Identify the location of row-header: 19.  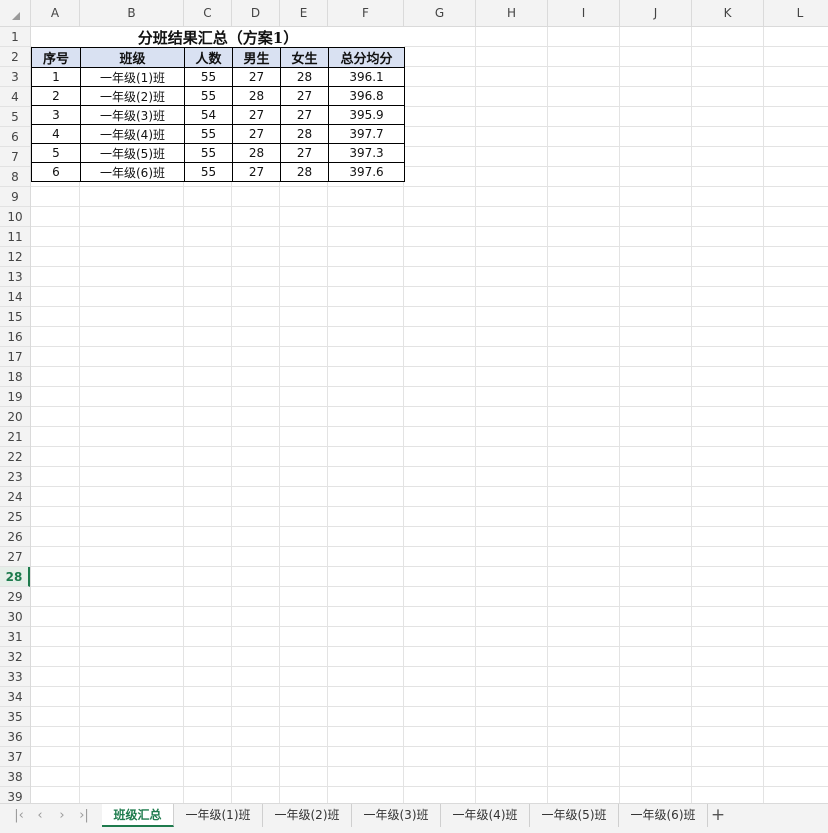
(15, 397).